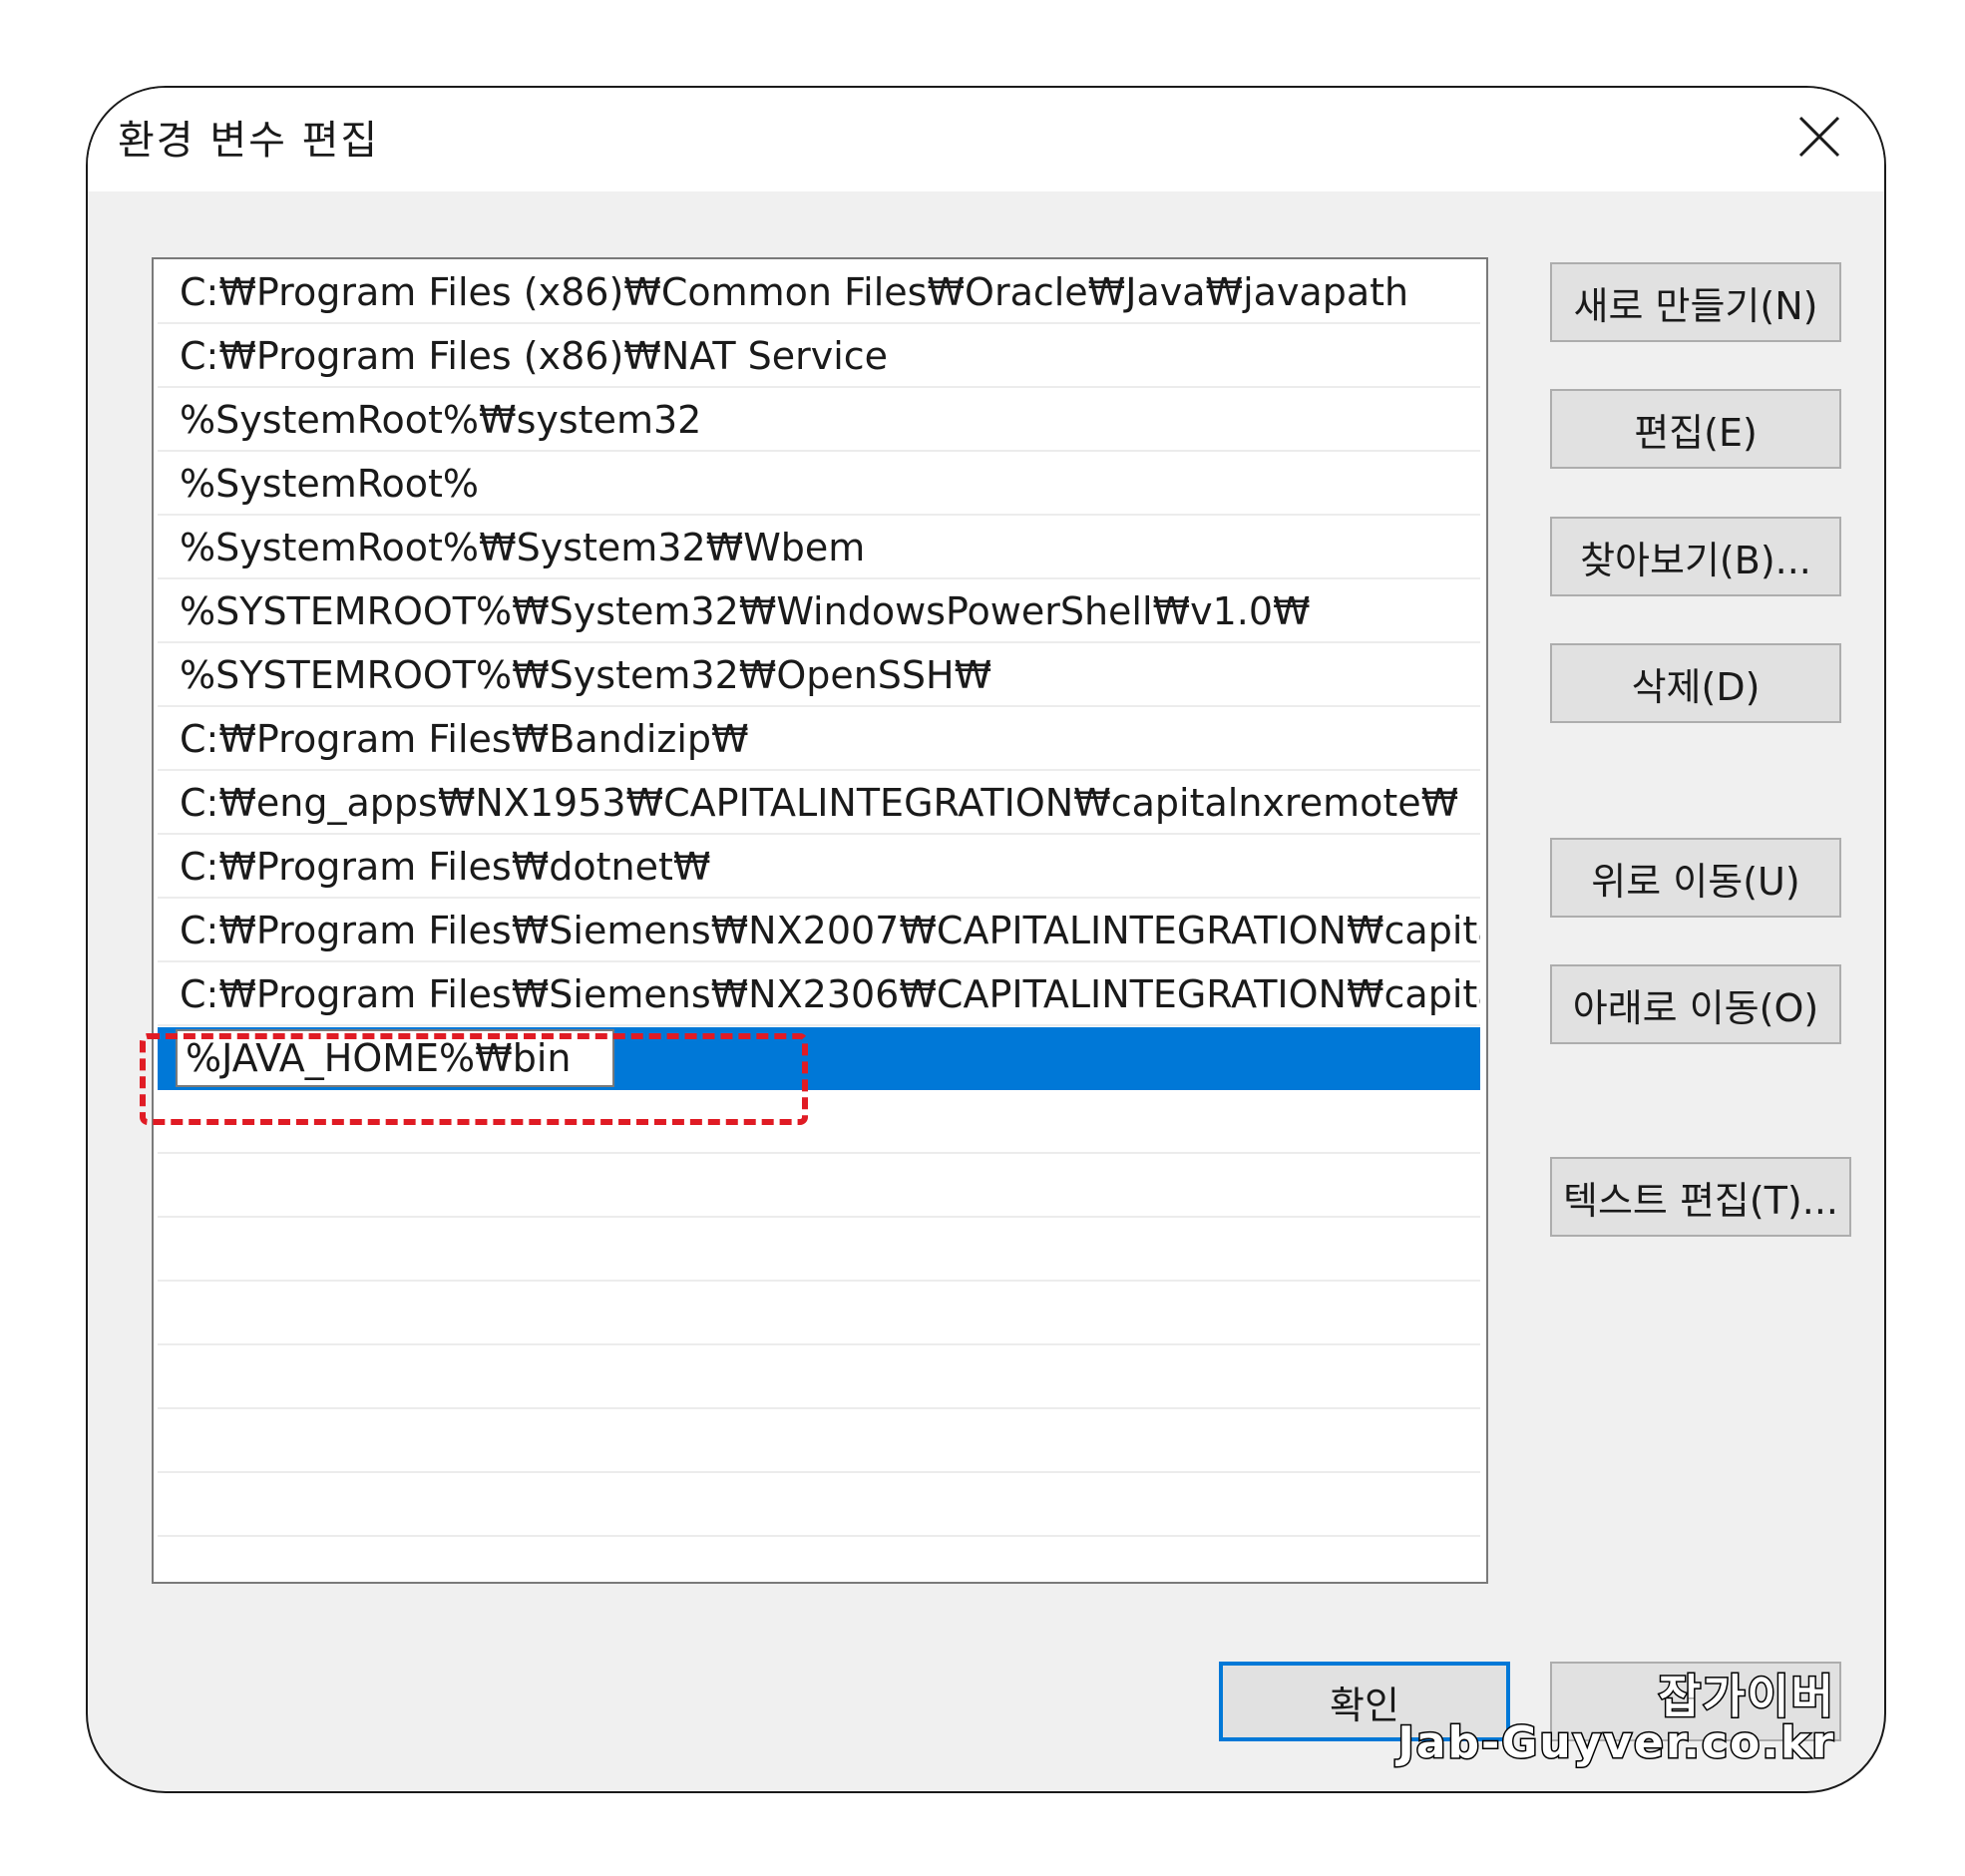 The image size is (1965, 1876). I want to click on watermark: 잡가이버 Jab-Guyver.co.kr, so click(1615, 1718).